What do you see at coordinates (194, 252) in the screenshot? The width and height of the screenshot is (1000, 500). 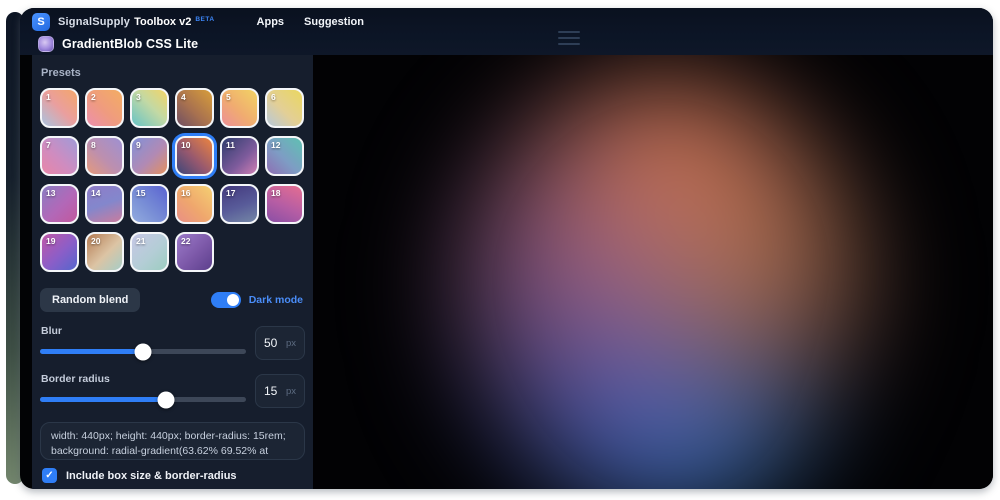 I see `preset-swatch-22: 22` at bounding box center [194, 252].